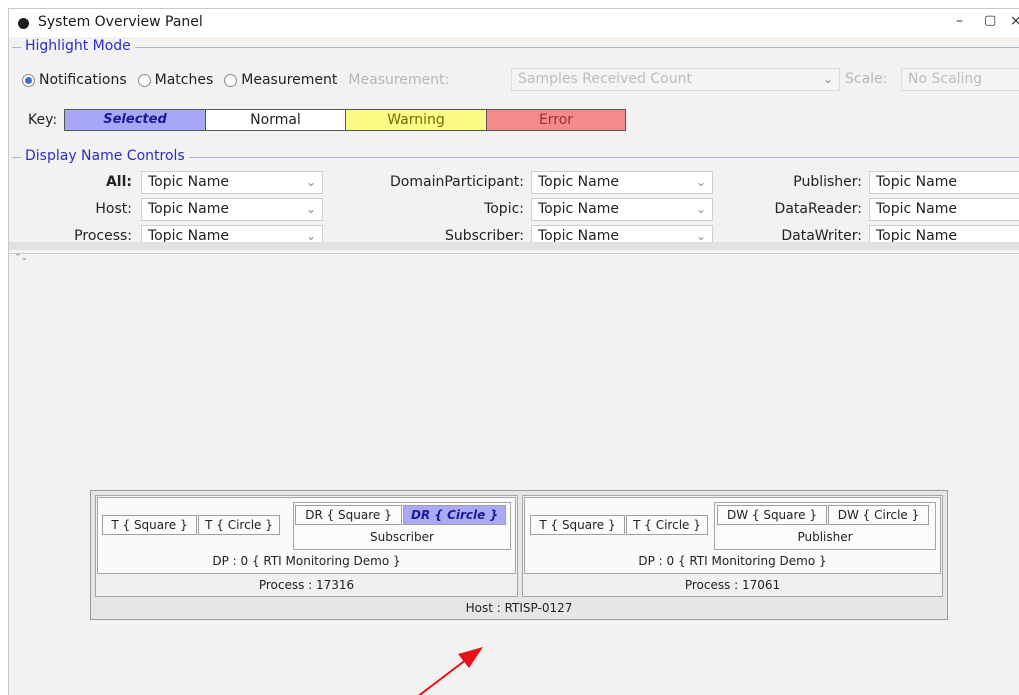 The height and width of the screenshot is (695, 1019). Describe the element at coordinates (514, 257) in the screenshot. I see `panel-splitter` at that location.